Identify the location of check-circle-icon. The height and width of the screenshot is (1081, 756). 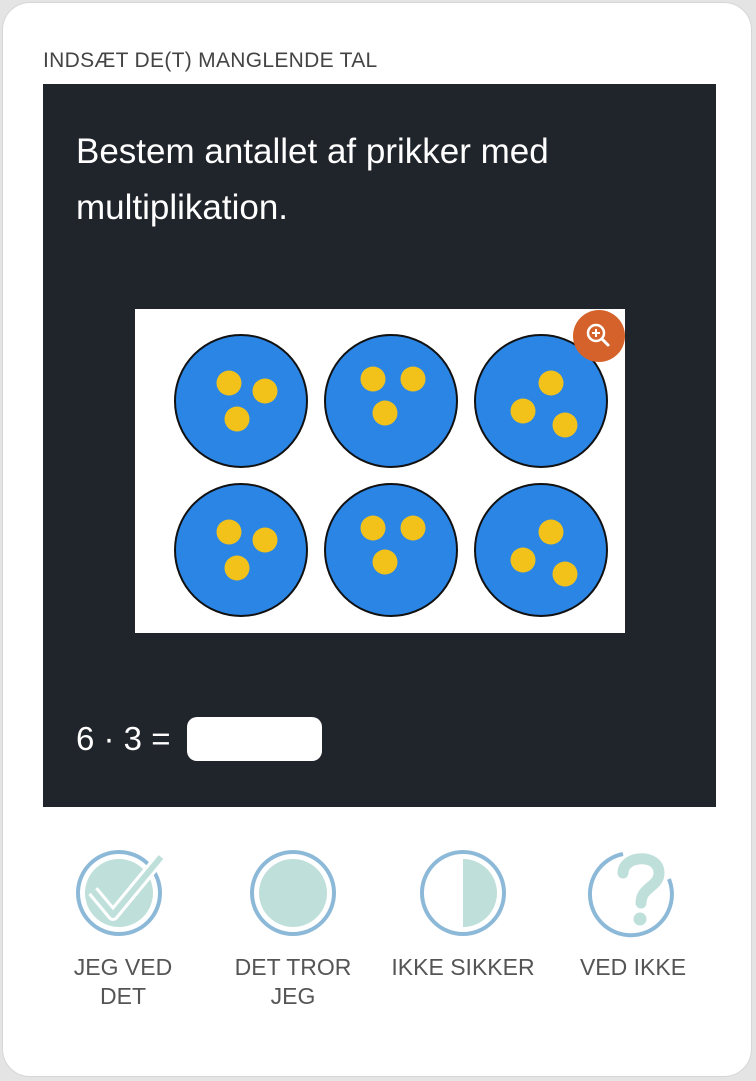
(121, 893).